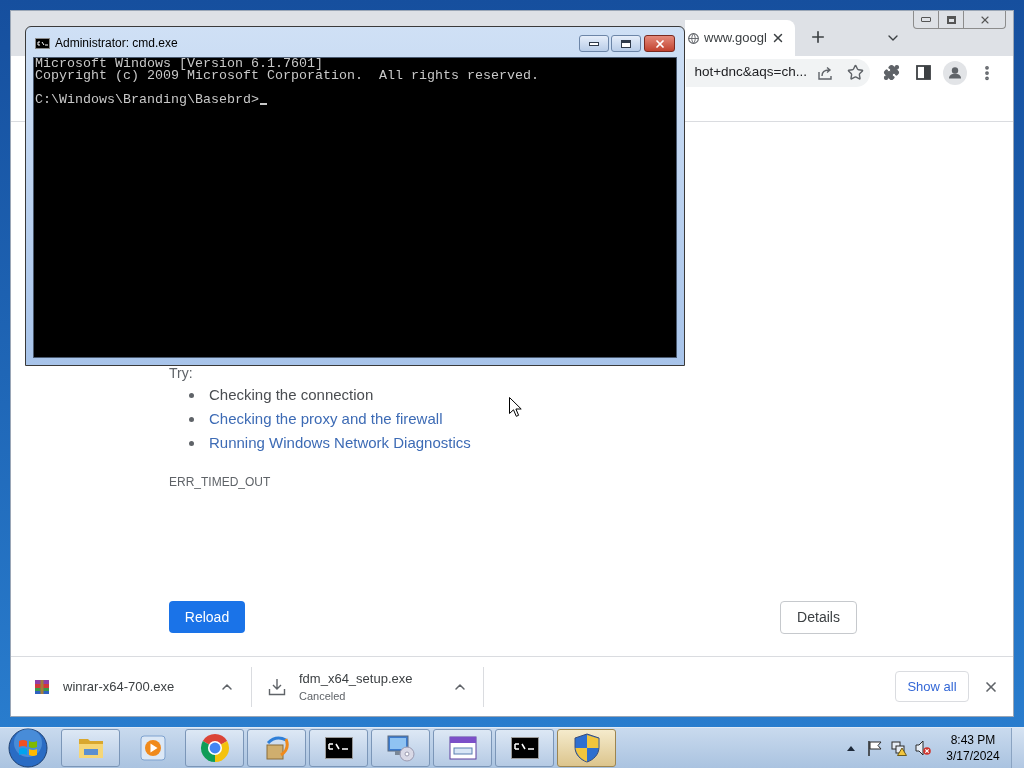  I want to click on console-prompt: C:\Windows\Branding\Basebrd>, so click(147, 100).